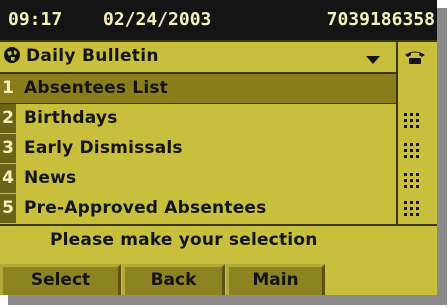 The height and width of the screenshot is (307, 448). What do you see at coordinates (8, 88) in the screenshot?
I see `menu-item-index: 1` at bounding box center [8, 88].